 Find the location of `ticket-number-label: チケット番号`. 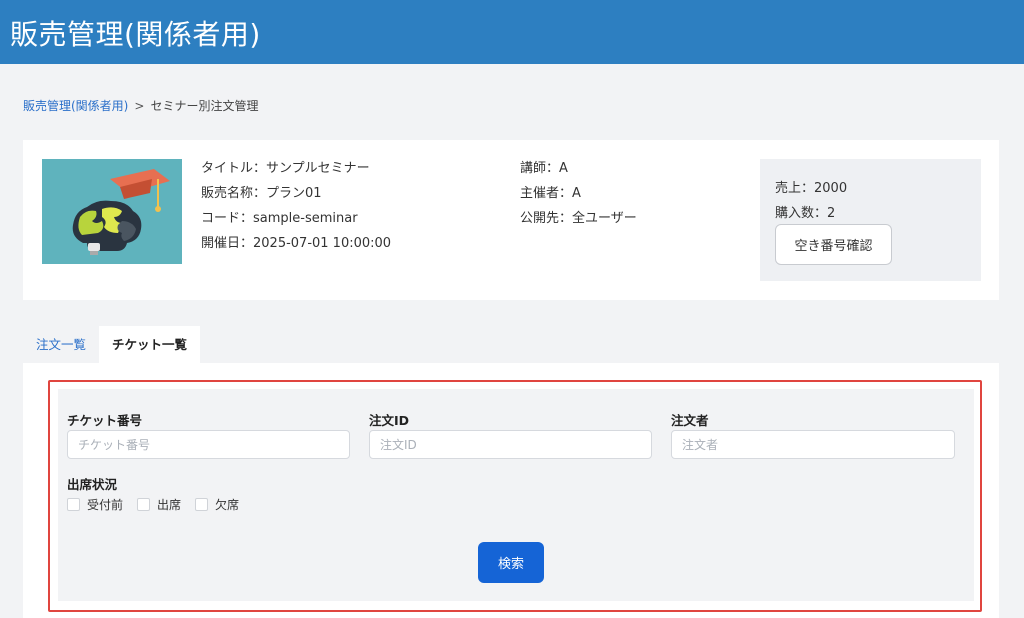

ticket-number-label: チケット番号 is located at coordinates (105, 420).